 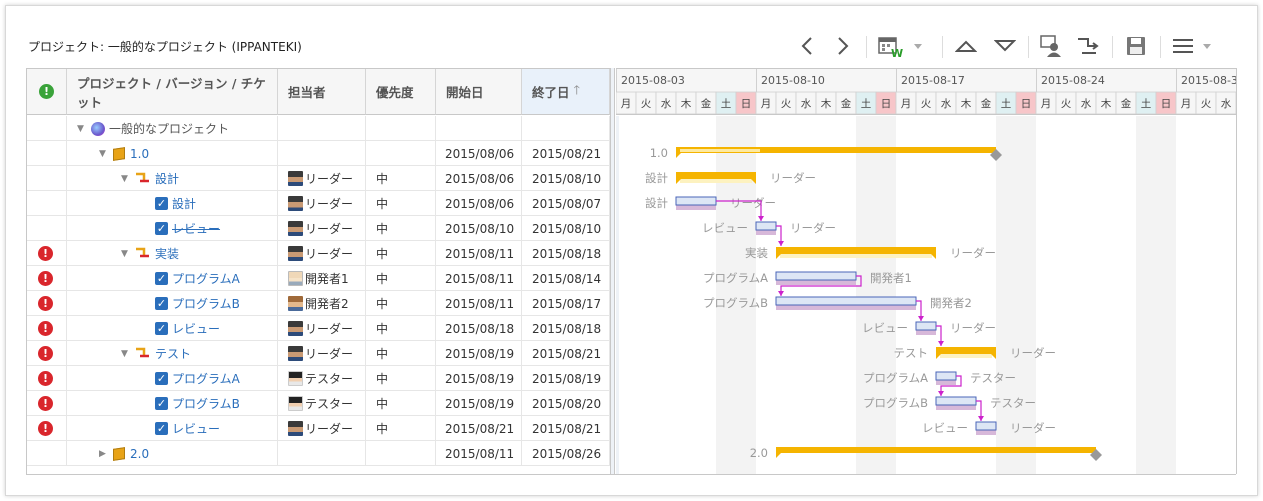 I want to click on table-row: ! ▼ 実装 リーダー 中 2015/08/11 2015/08/18, so click(x=318, y=253).